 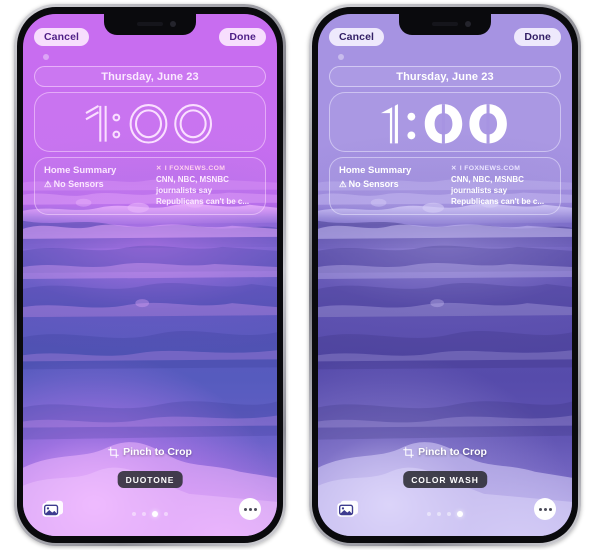 I want to click on clock-widget-colorwash, so click(x=445, y=122).